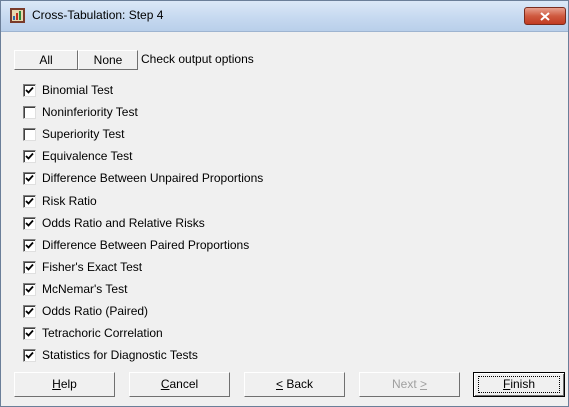 The height and width of the screenshot is (407, 569). I want to click on title-bar: Cross-Tabulation: Step 4, so click(284, 16).